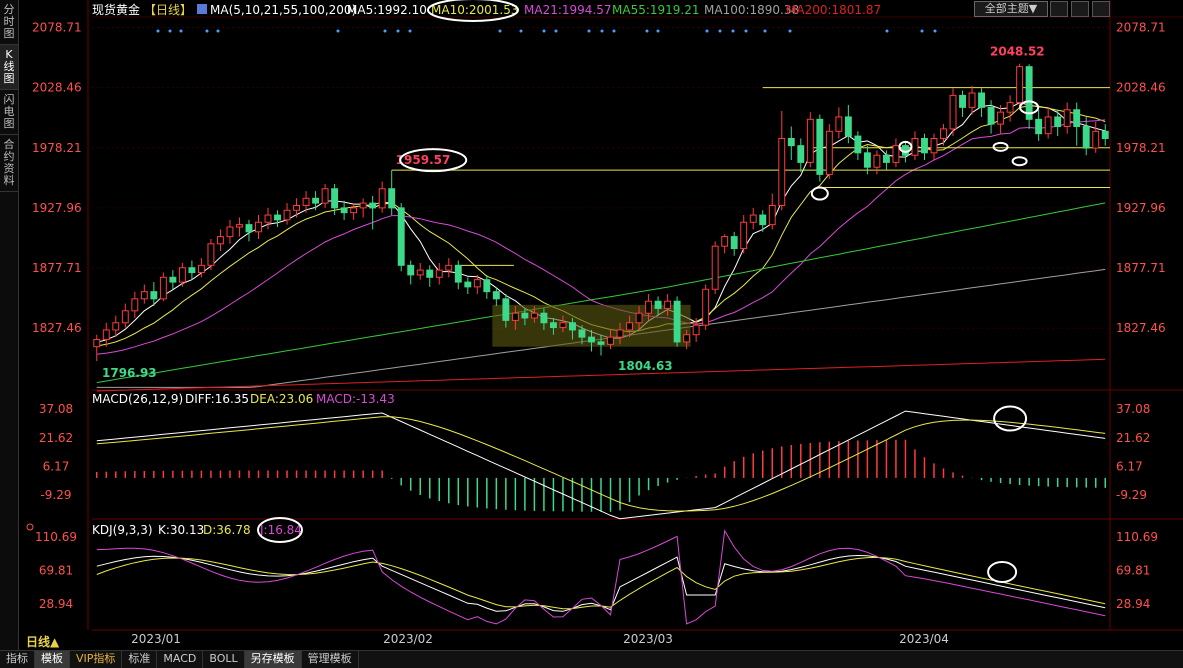 This screenshot has height=668, width=1183. What do you see at coordinates (1080, 9) in the screenshot?
I see `window-maximize-button` at bounding box center [1080, 9].